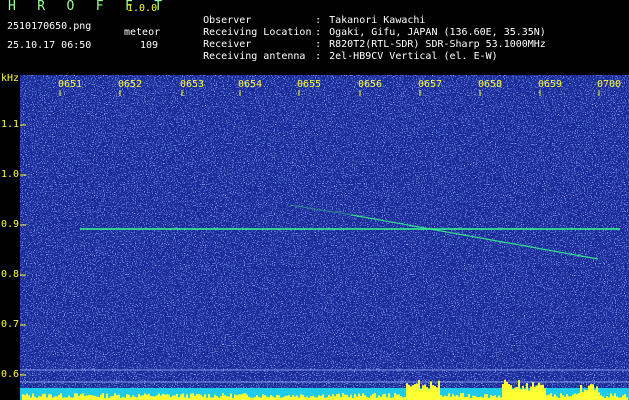 Image resolution: width=629 pixels, height=400 pixels. Describe the element at coordinates (609, 84) in the screenshot. I see `x-tick-label: 0700` at that location.